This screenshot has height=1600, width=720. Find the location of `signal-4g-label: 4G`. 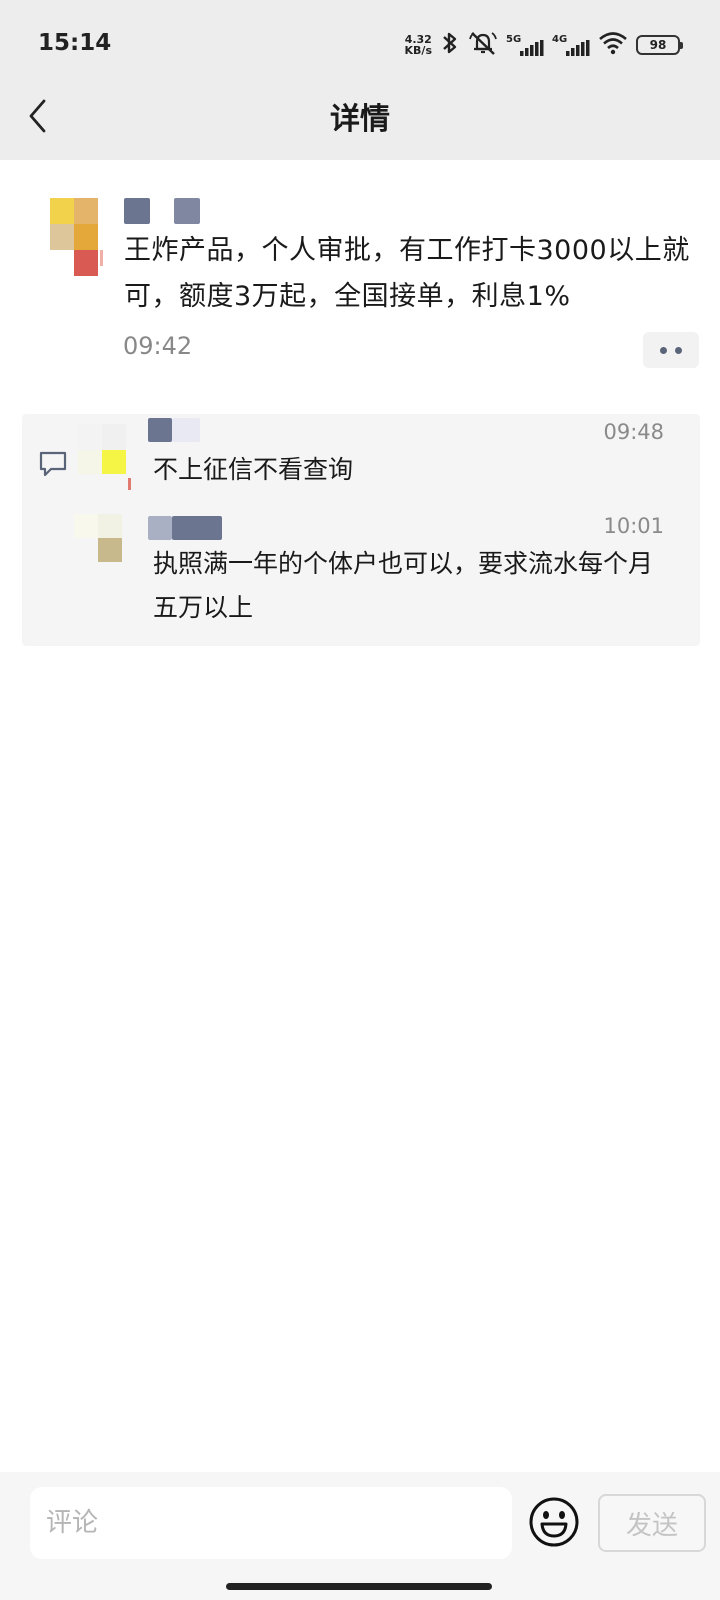

signal-4g-label: 4G is located at coordinates (560, 39).